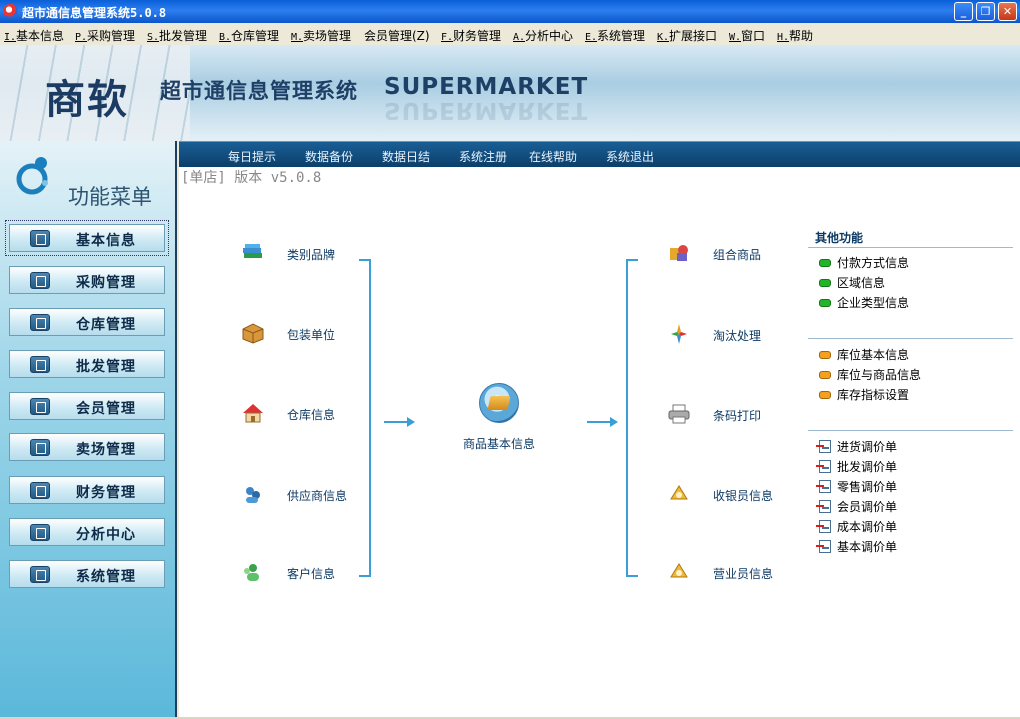 This screenshot has width=1020, height=719. I want to click on sidebar-item-purchase: 采购管理, so click(87, 280).